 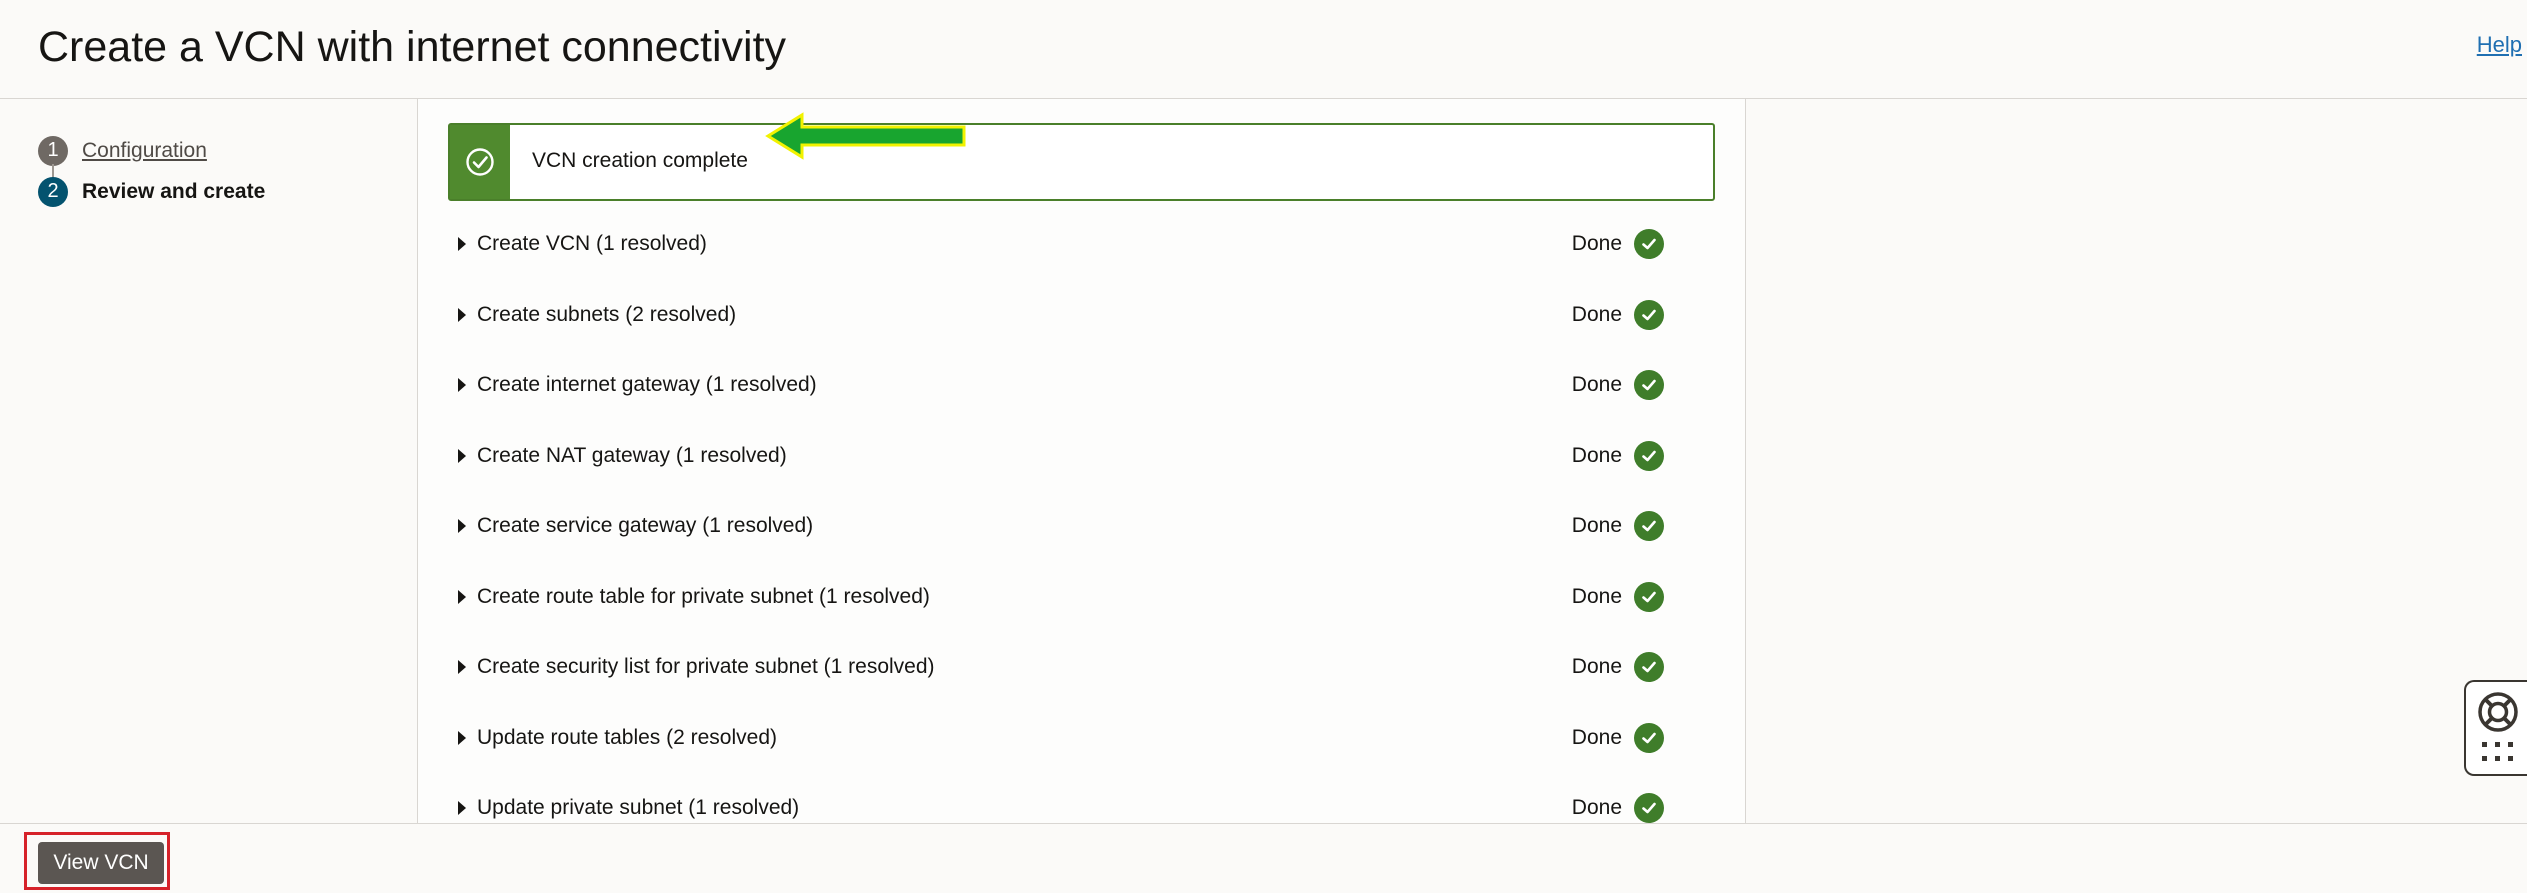 I want to click on help-widget, so click(x=2495, y=728).